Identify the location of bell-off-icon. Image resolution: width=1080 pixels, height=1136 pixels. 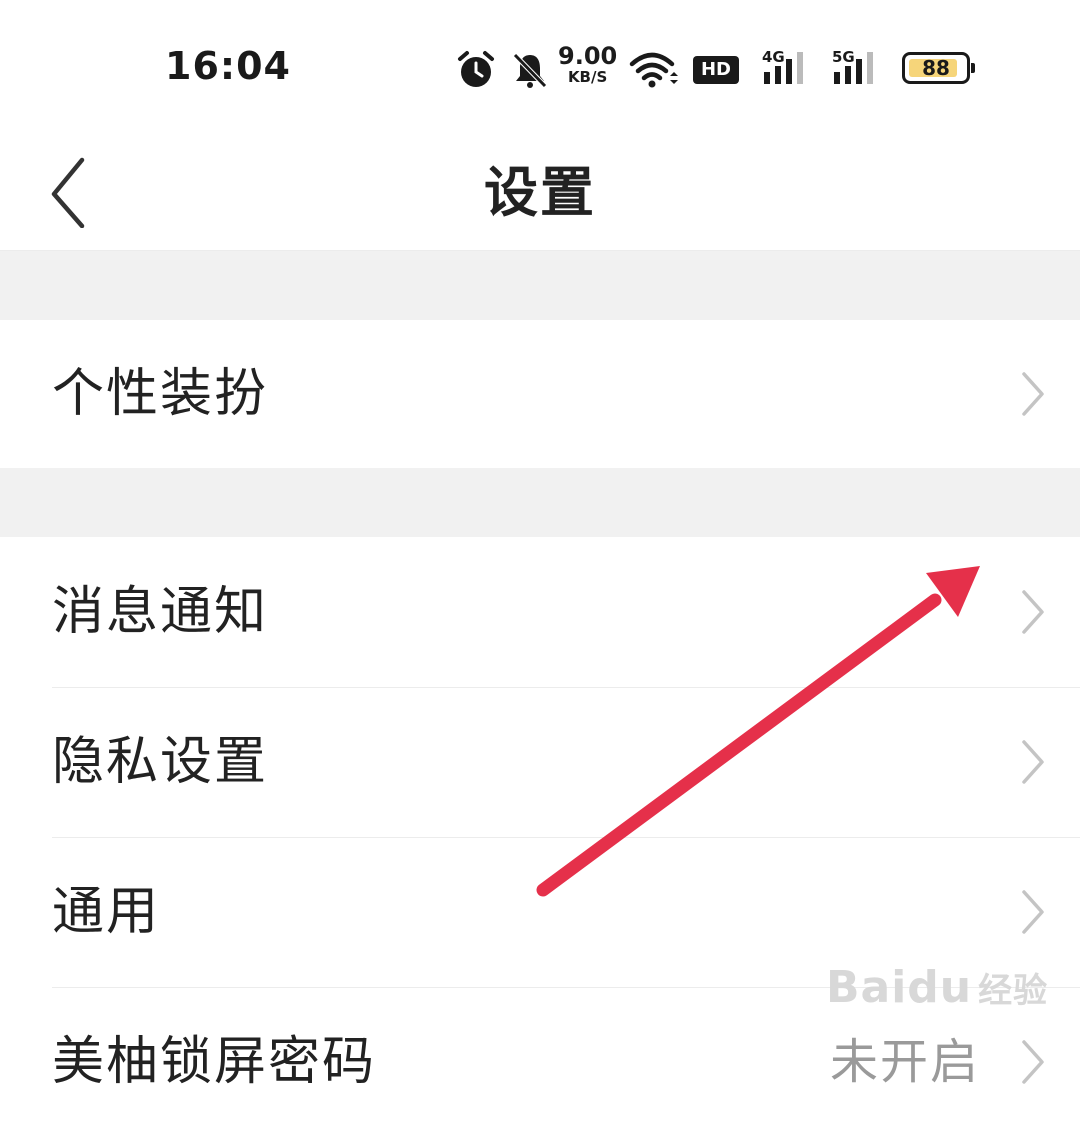
(530, 70).